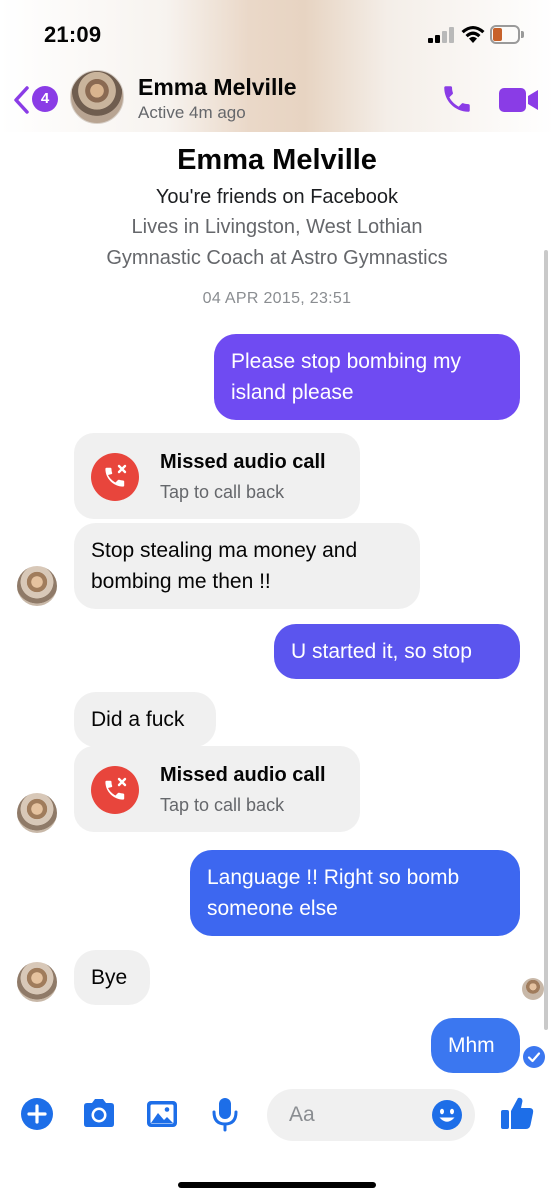 The image size is (554, 1200). Describe the element at coordinates (475, 1045) in the screenshot. I see `outgoing-message: Mhm` at that location.